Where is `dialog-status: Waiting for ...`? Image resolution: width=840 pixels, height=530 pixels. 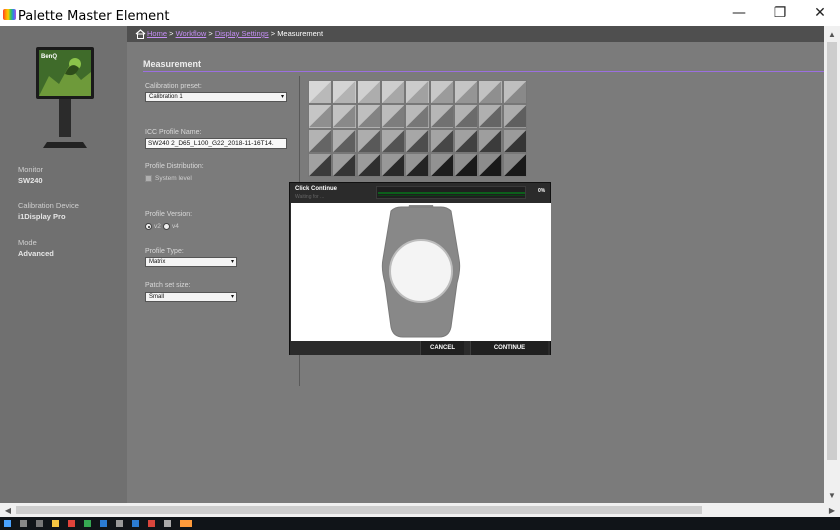
dialog-status: Waiting for ... is located at coordinates (310, 197).